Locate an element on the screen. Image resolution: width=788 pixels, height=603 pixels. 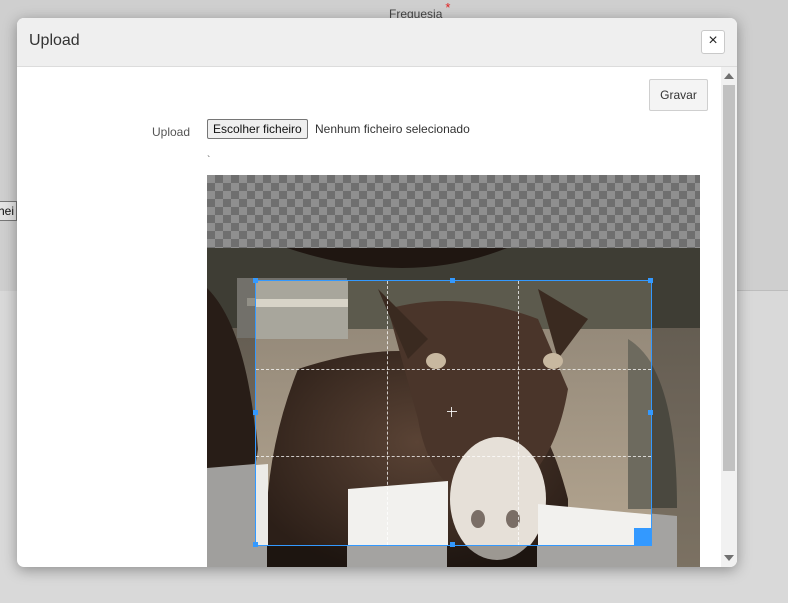
arrow-up-icon is located at coordinates (729, 76).